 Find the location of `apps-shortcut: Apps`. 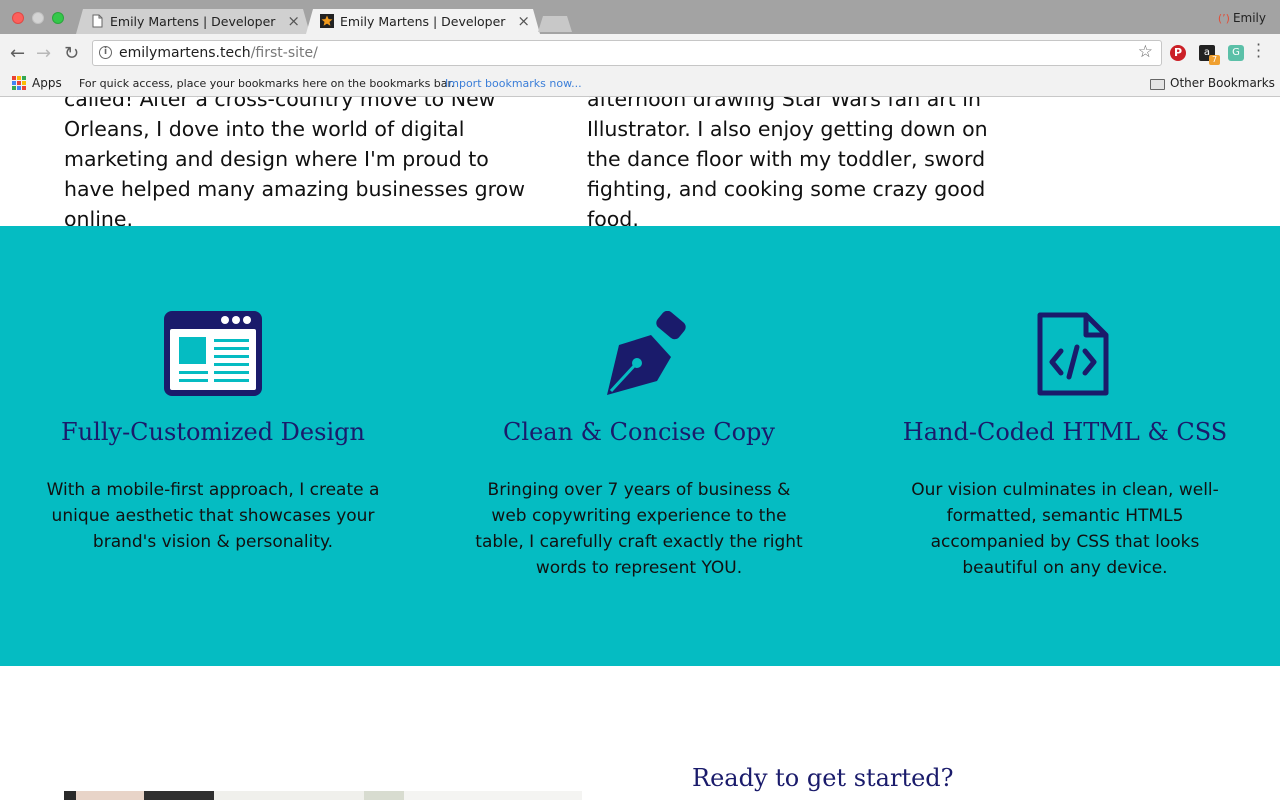

apps-shortcut: Apps is located at coordinates (47, 83).